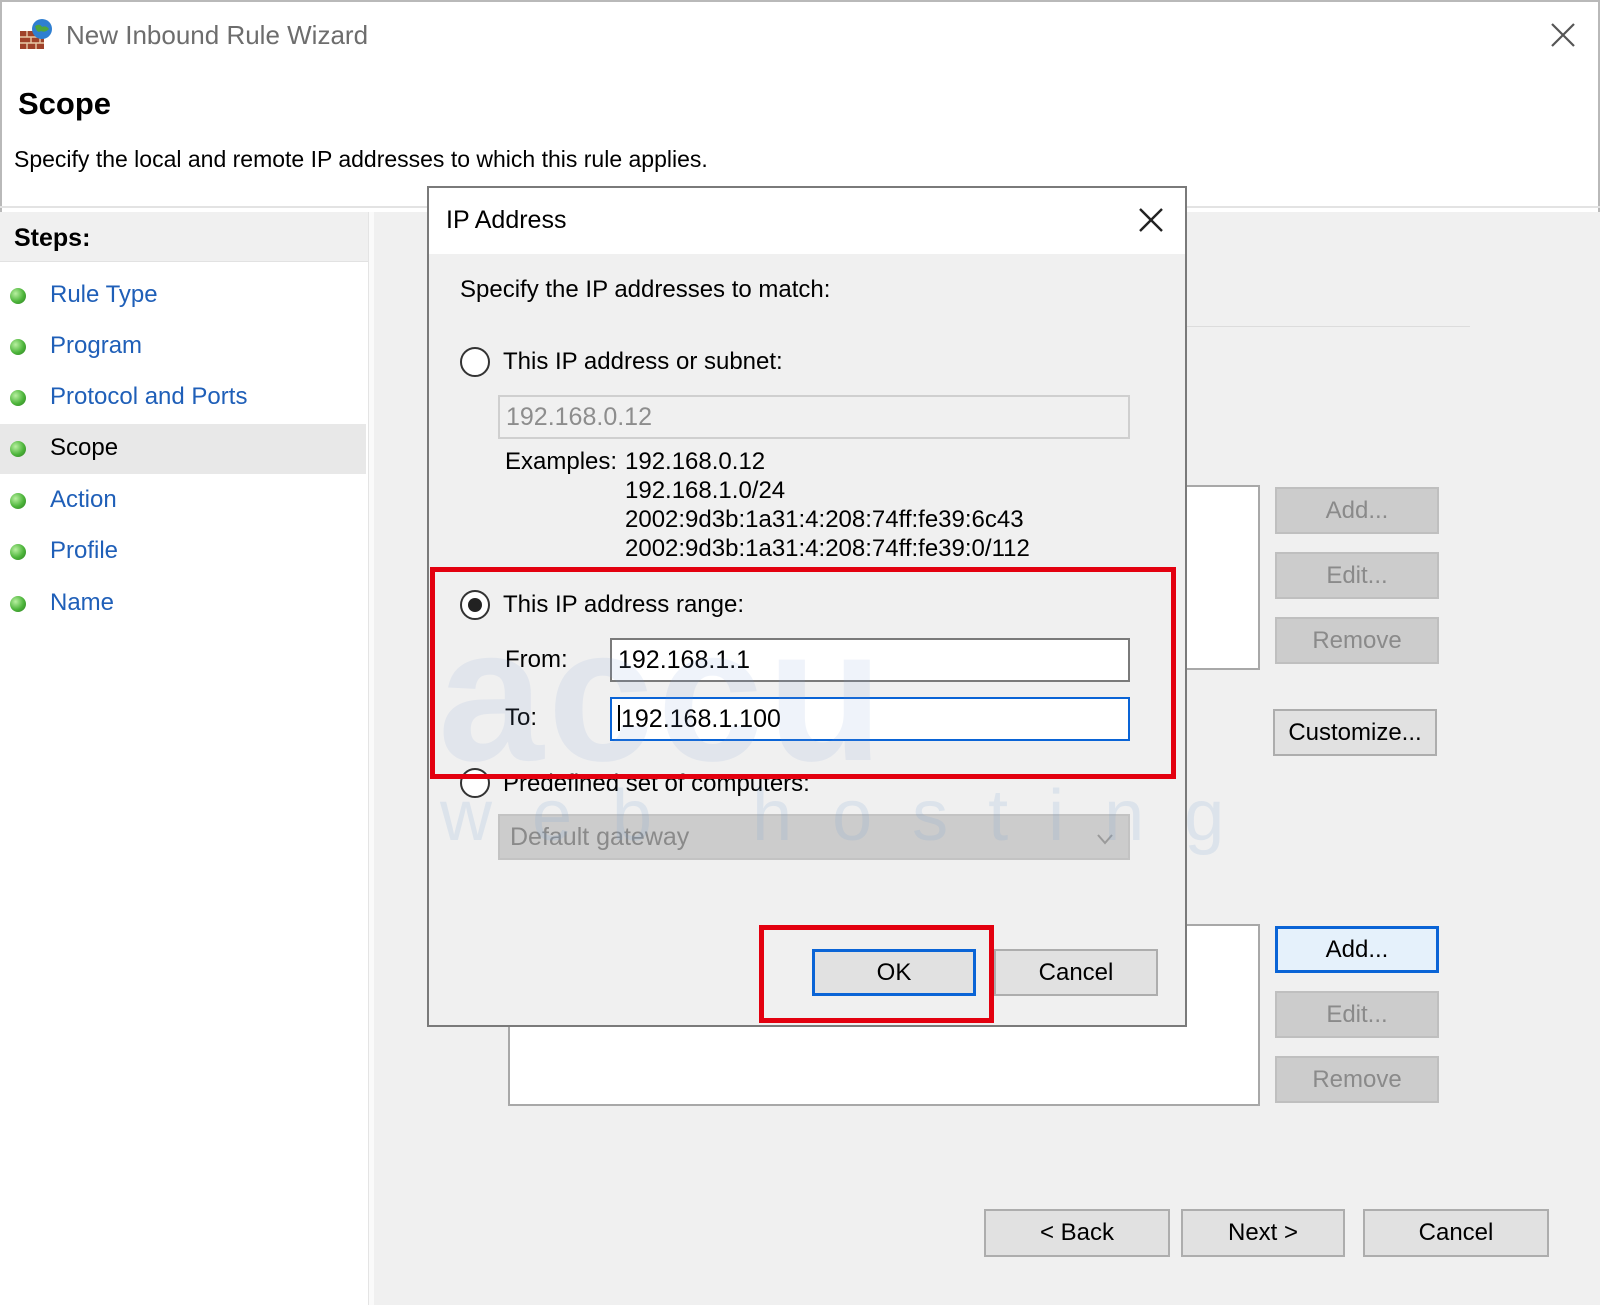 The height and width of the screenshot is (1305, 1600). What do you see at coordinates (183, 449) in the screenshot?
I see `step-scope: Scope` at bounding box center [183, 449].